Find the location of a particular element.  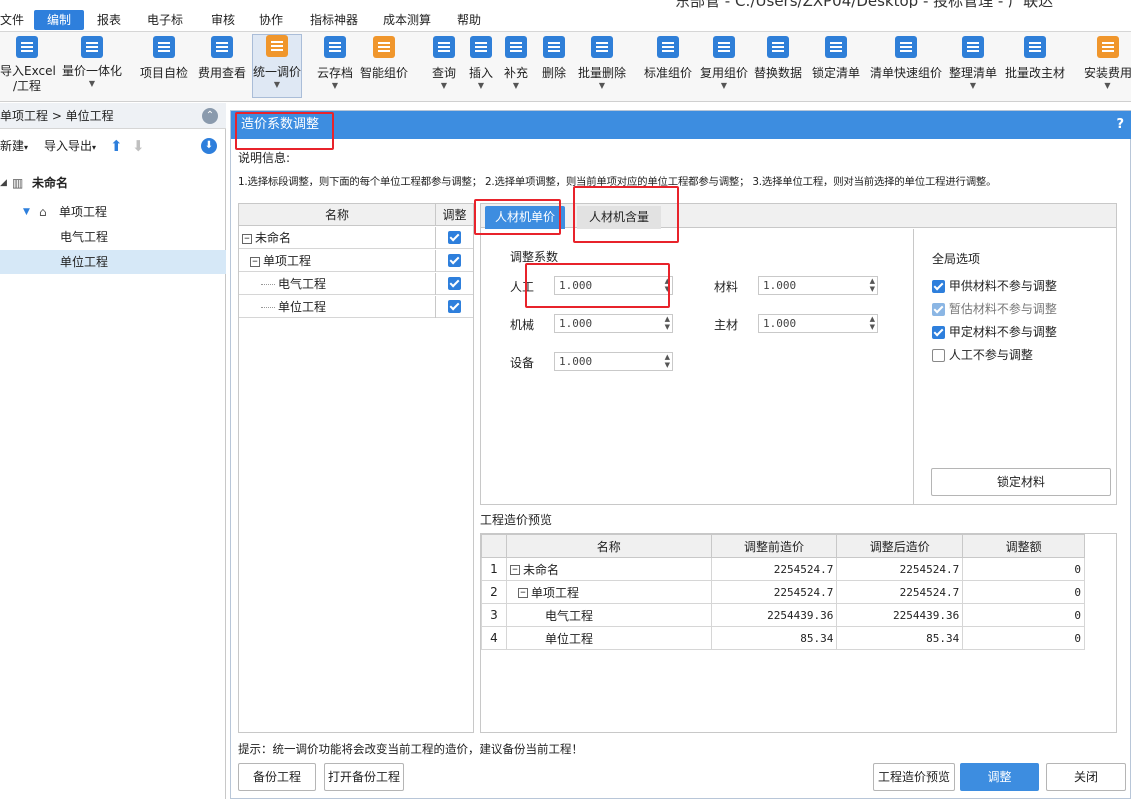

reuse-price-button: 复用组价 ▼ is located at coordinates (724, 67).